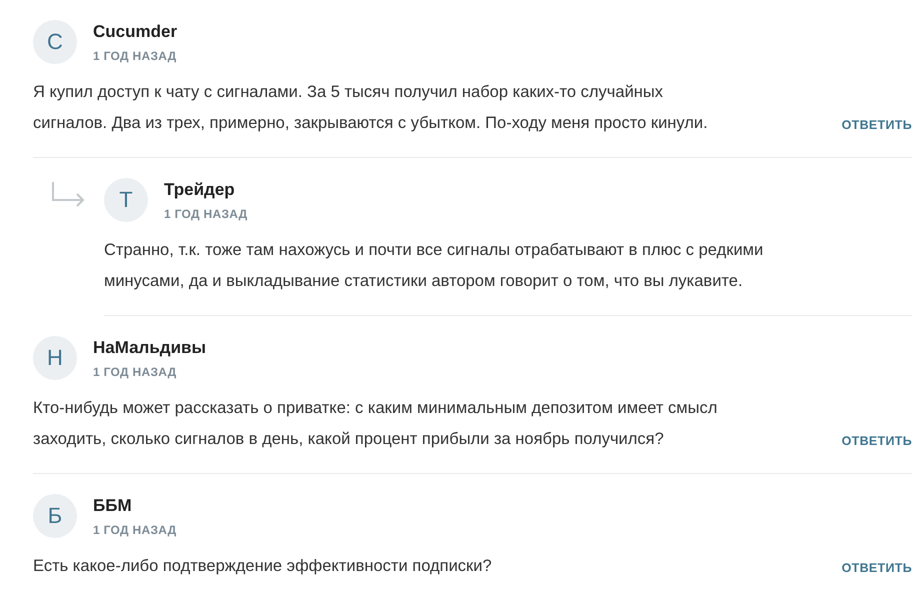  Describe the element at coordinates (55, 358) in the screenshot. I see `avatar: Н` at that location.